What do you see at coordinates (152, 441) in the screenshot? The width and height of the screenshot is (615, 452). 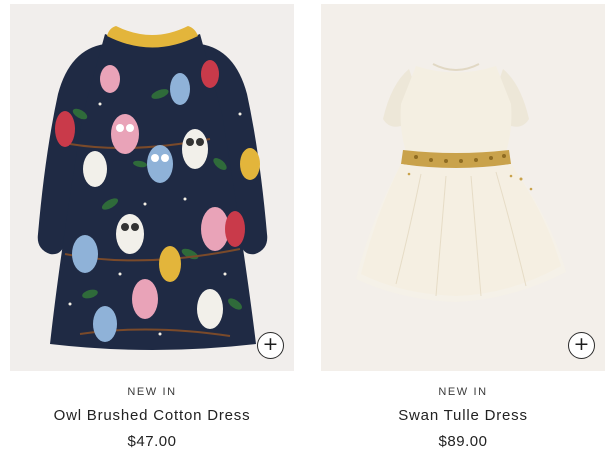 I see `product-price: $47.00` at bounding box center [152, 441].